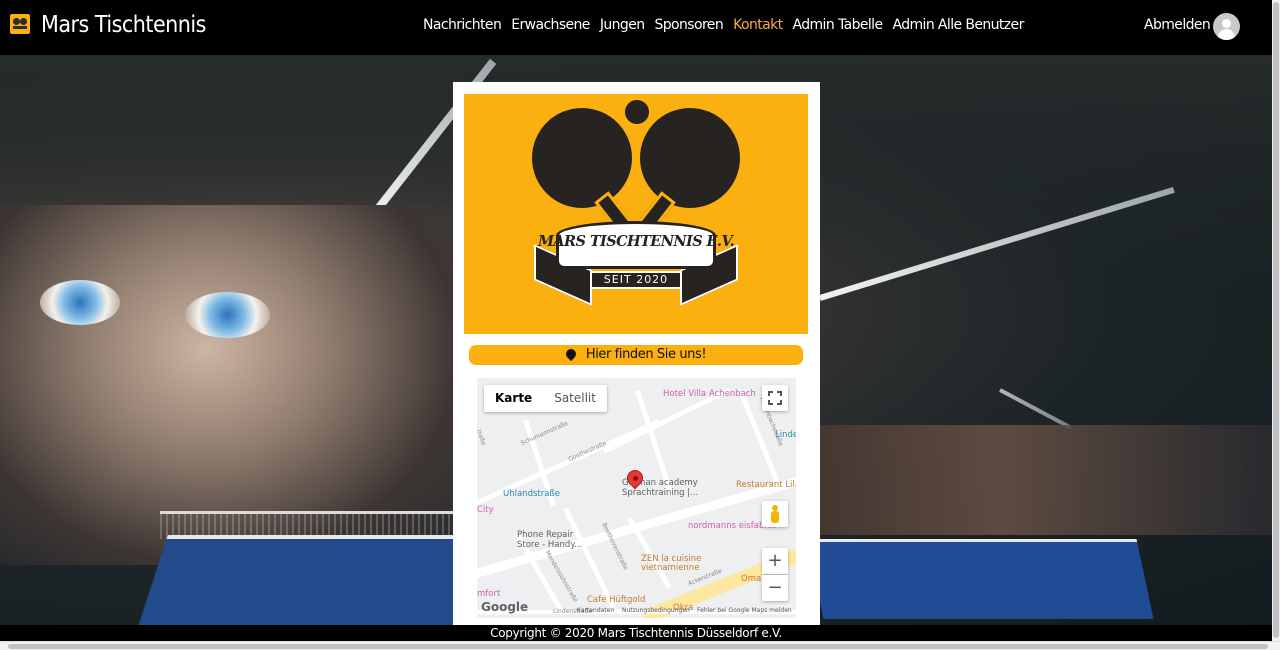 Image resolution: width=1280 pixels, height=650 pixels. Describe the element at coordinates (531, 494) in the screenshot. I see `map-label-uhlandstrasse: Uhlandstraße` at that location.